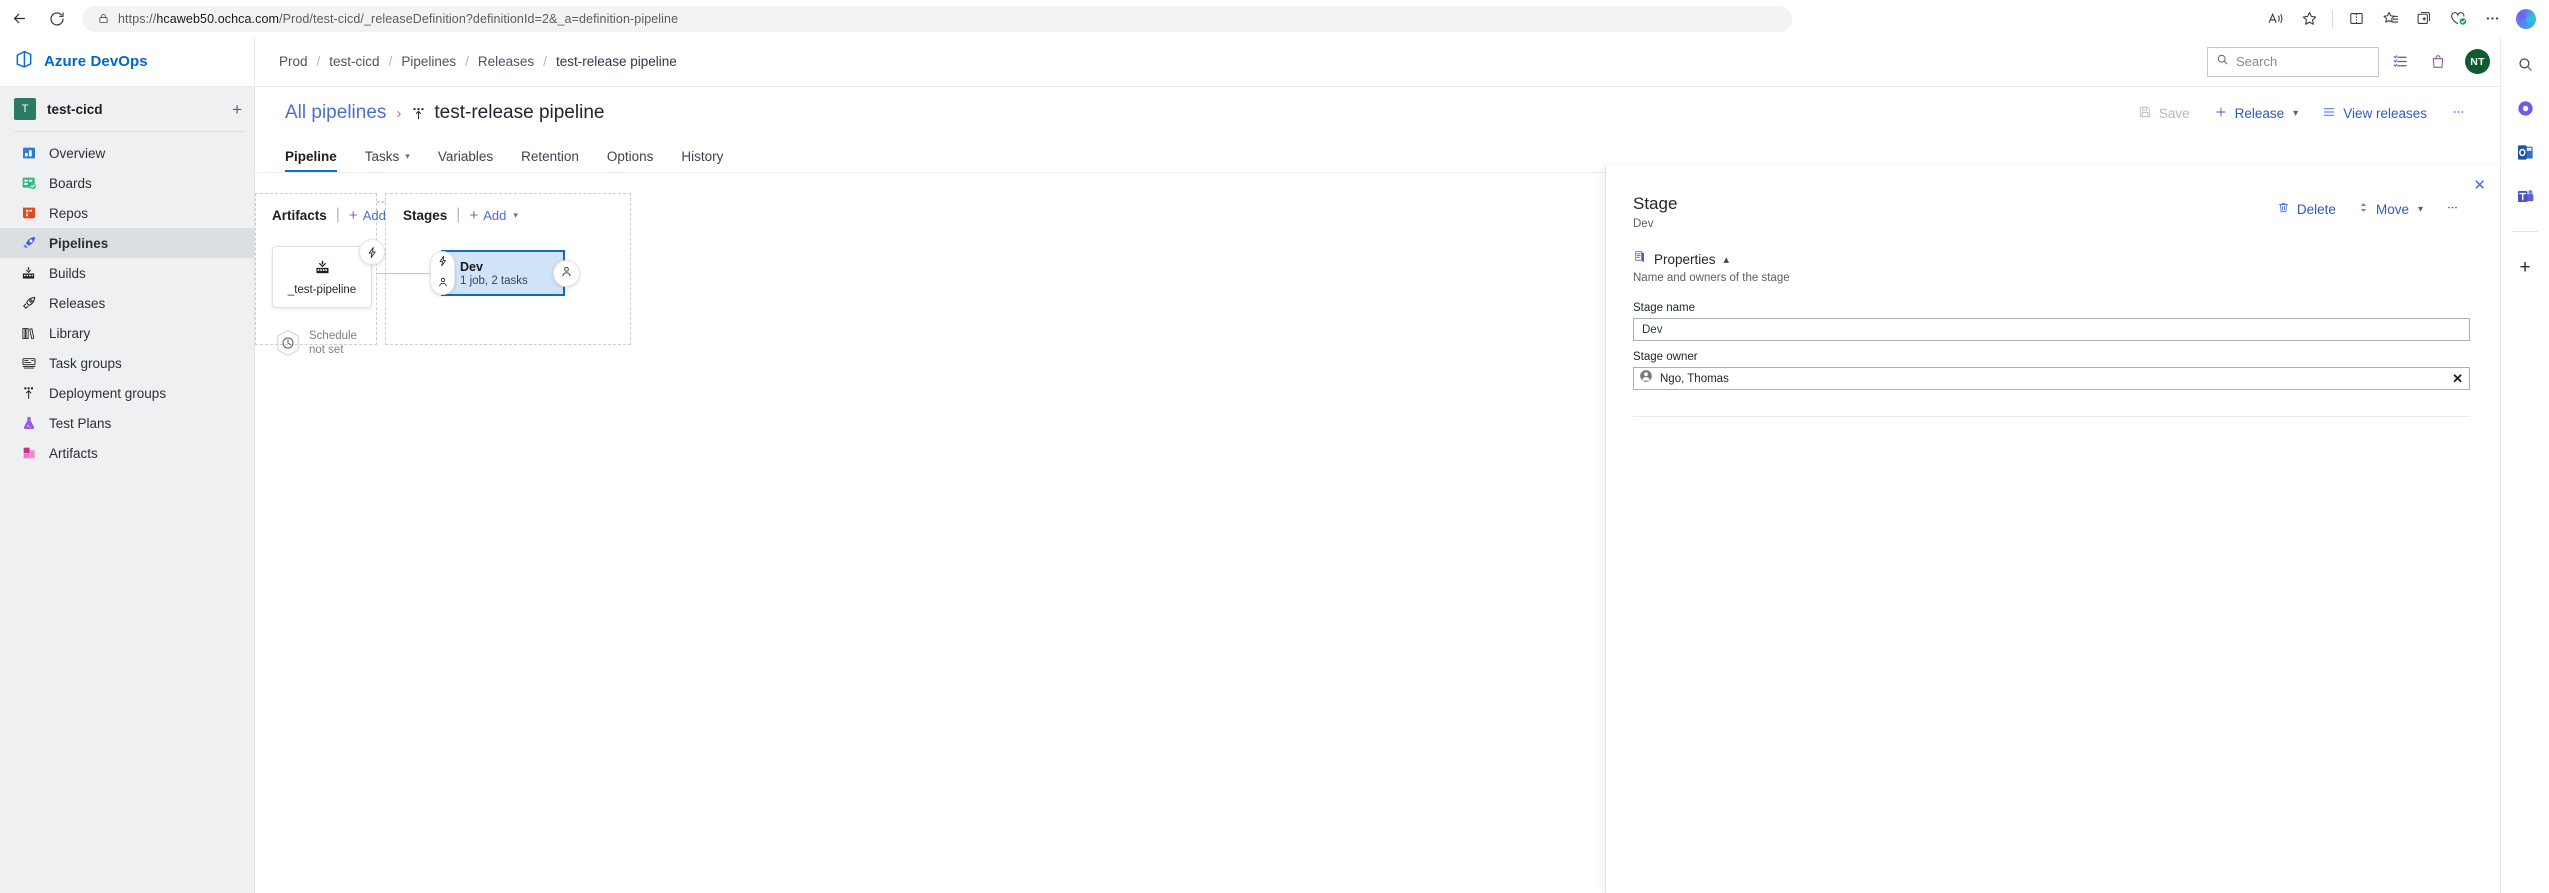 This screenshot has width=2549, height=893. Describe the element at coordinates (127, 153) in the screenshot. I see `sidebar-item-overview: Overview` at that location.